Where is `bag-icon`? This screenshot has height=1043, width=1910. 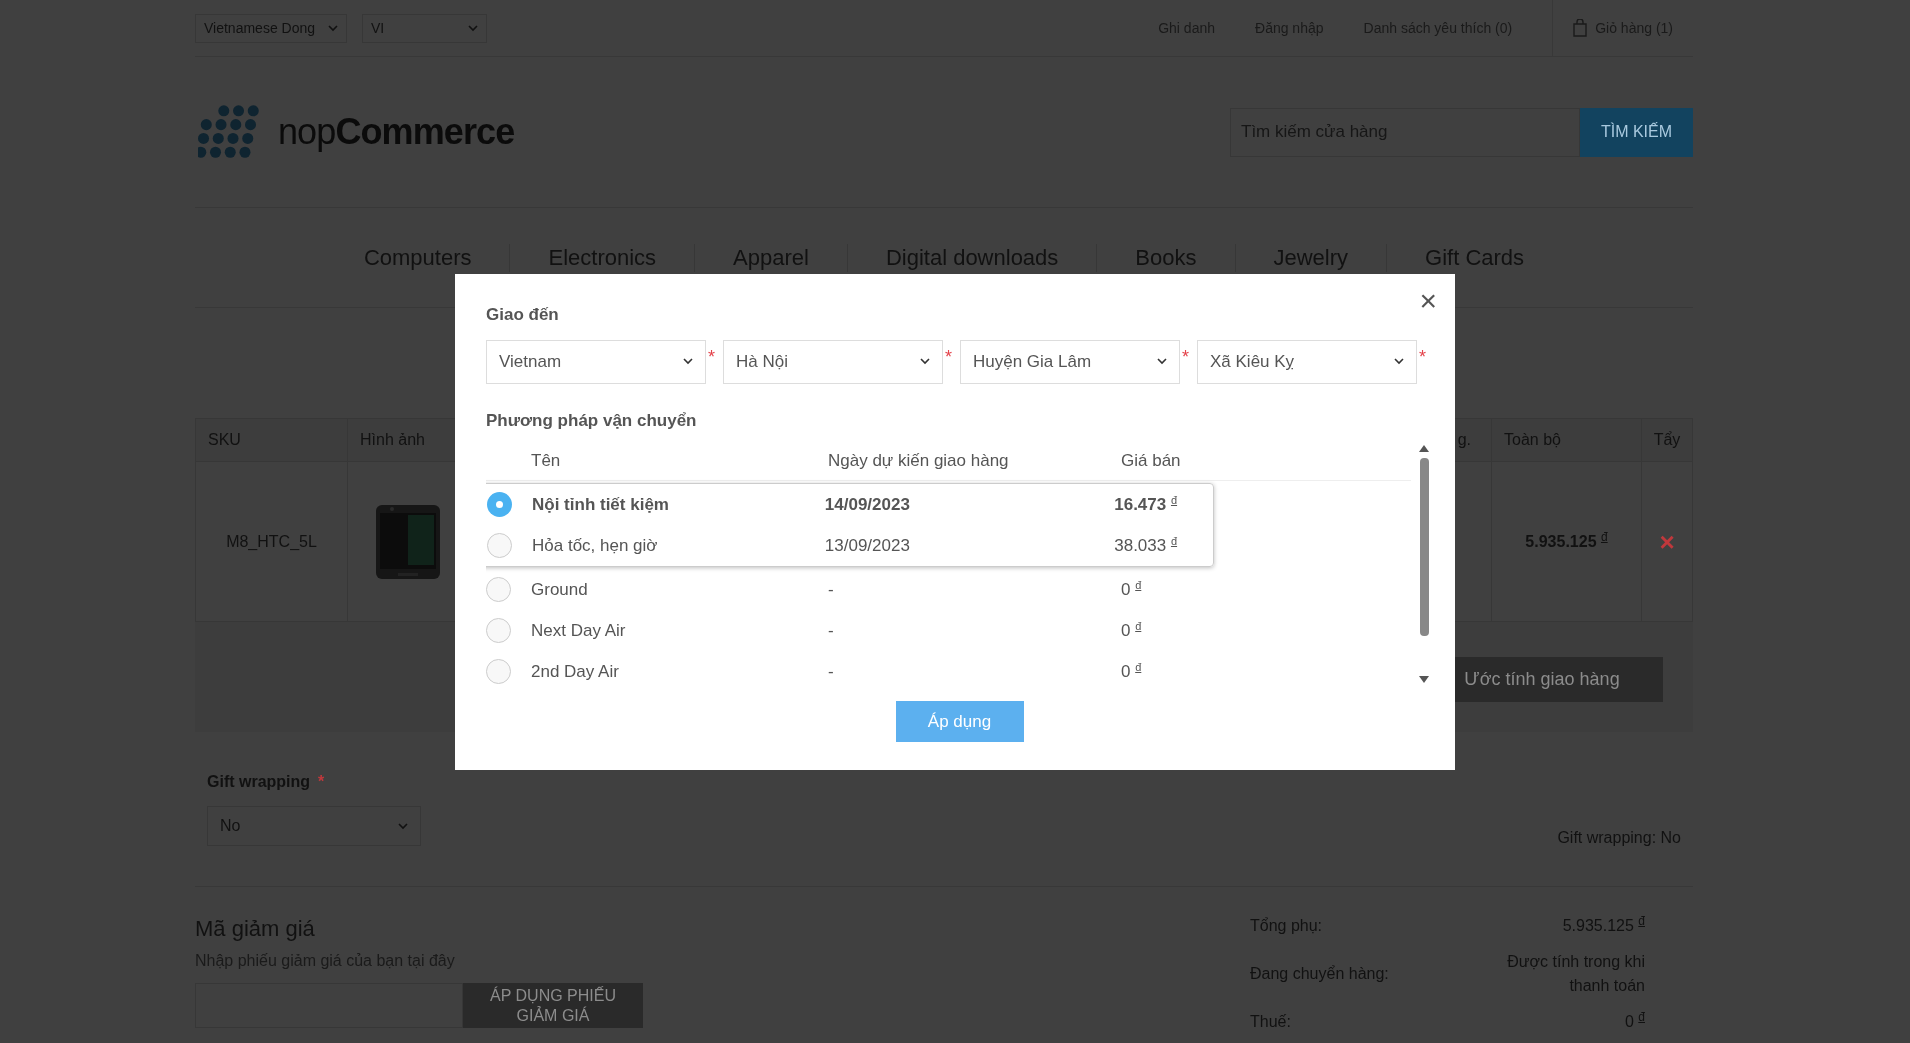 bag-icon is located at coordinates (1580, 28).